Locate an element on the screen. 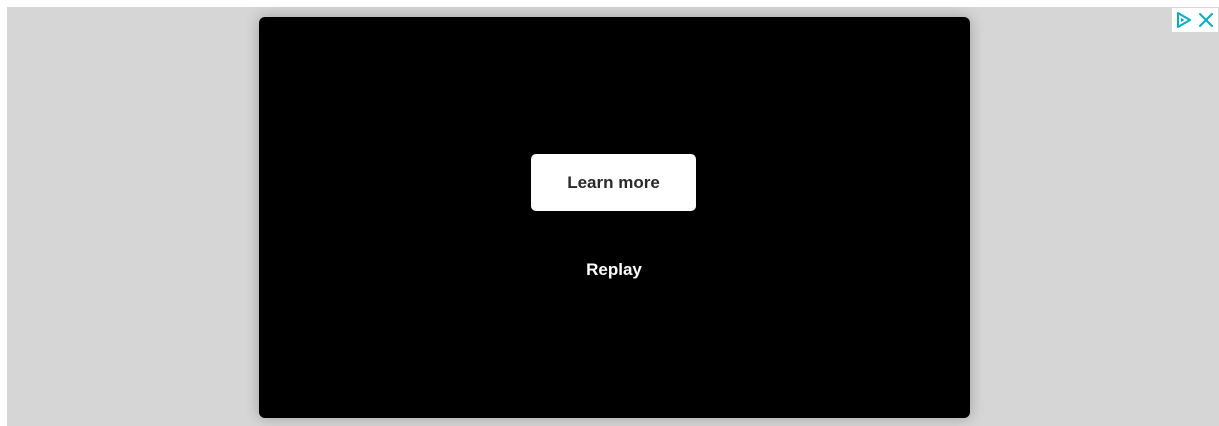 The image size is (1219, 426). replay-button: Replay is located at coordinates (614, 270).